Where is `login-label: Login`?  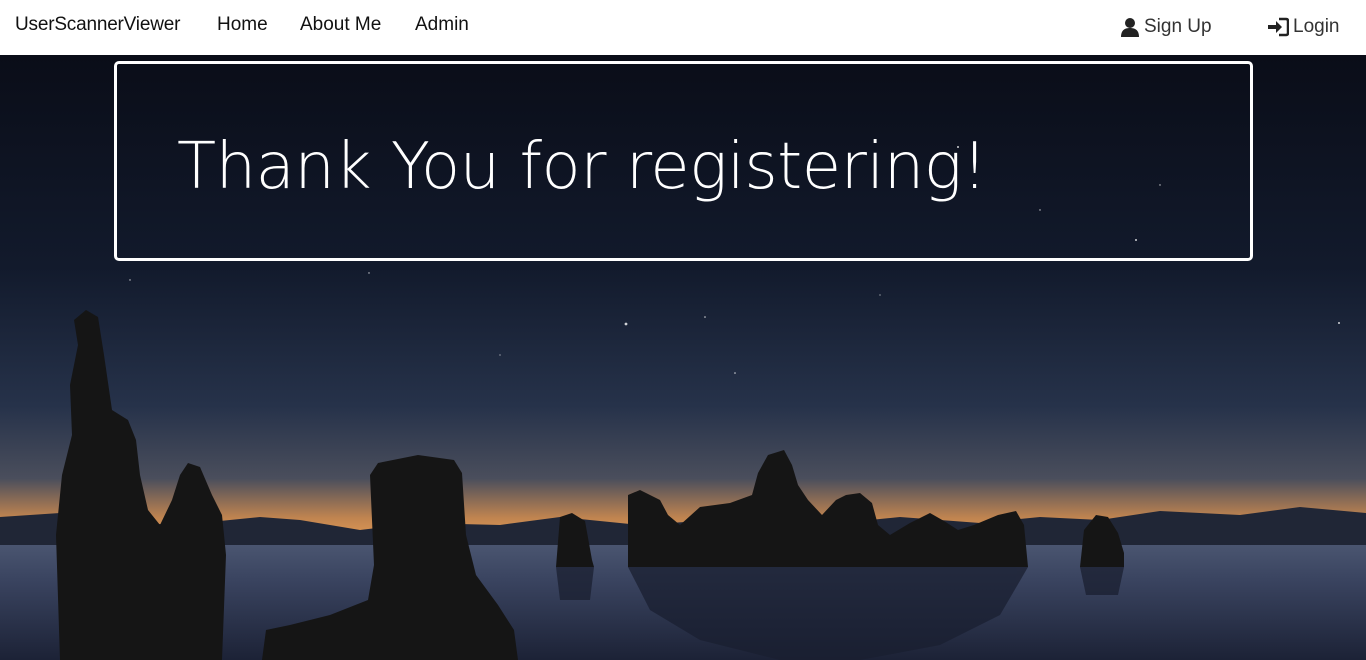 login-label: Login is located at coordinates (1316, 26).